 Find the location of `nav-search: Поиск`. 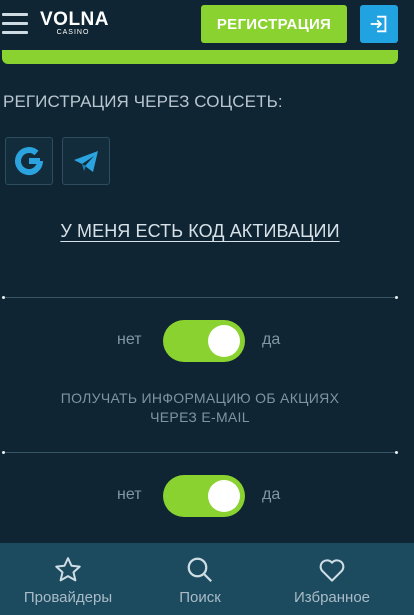

nav-search: Поиск is located at coordinates (200, 579).